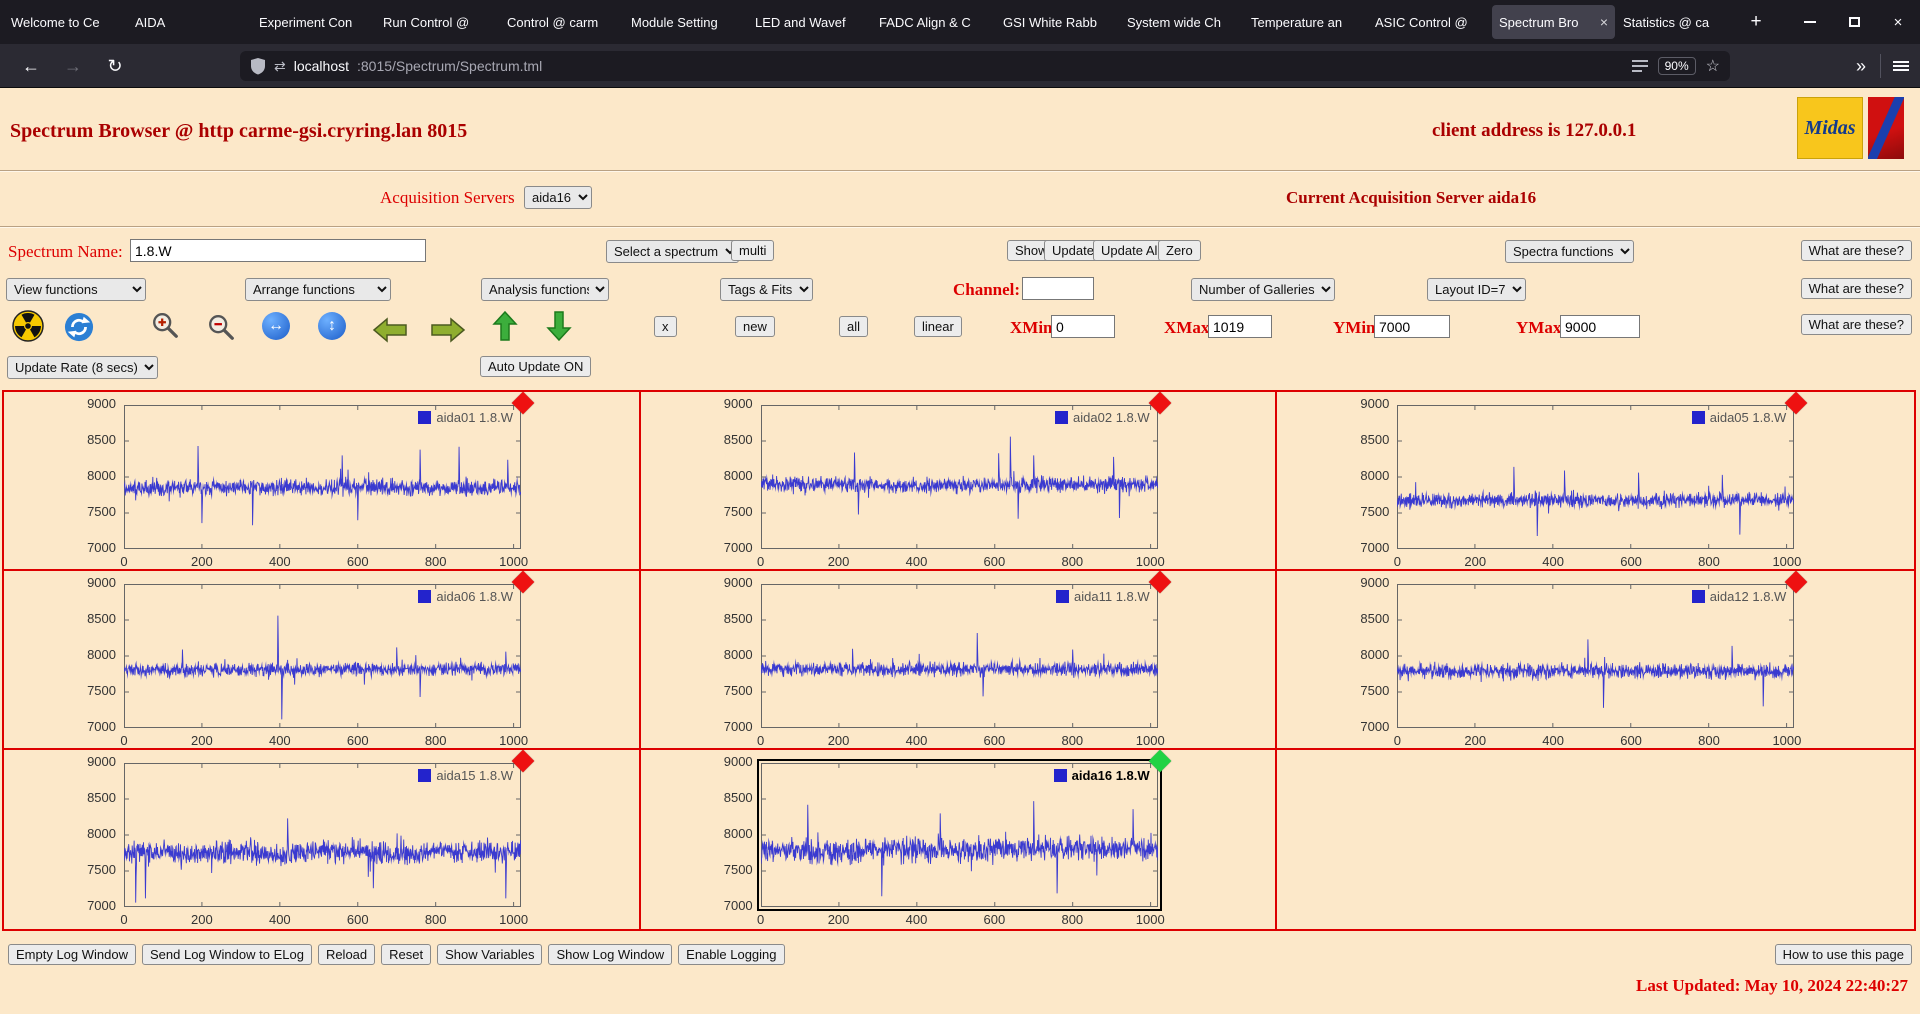 The height and width of the screenshot is (1014, 1920). I want to click on maximize-button, so click(1854, 22).